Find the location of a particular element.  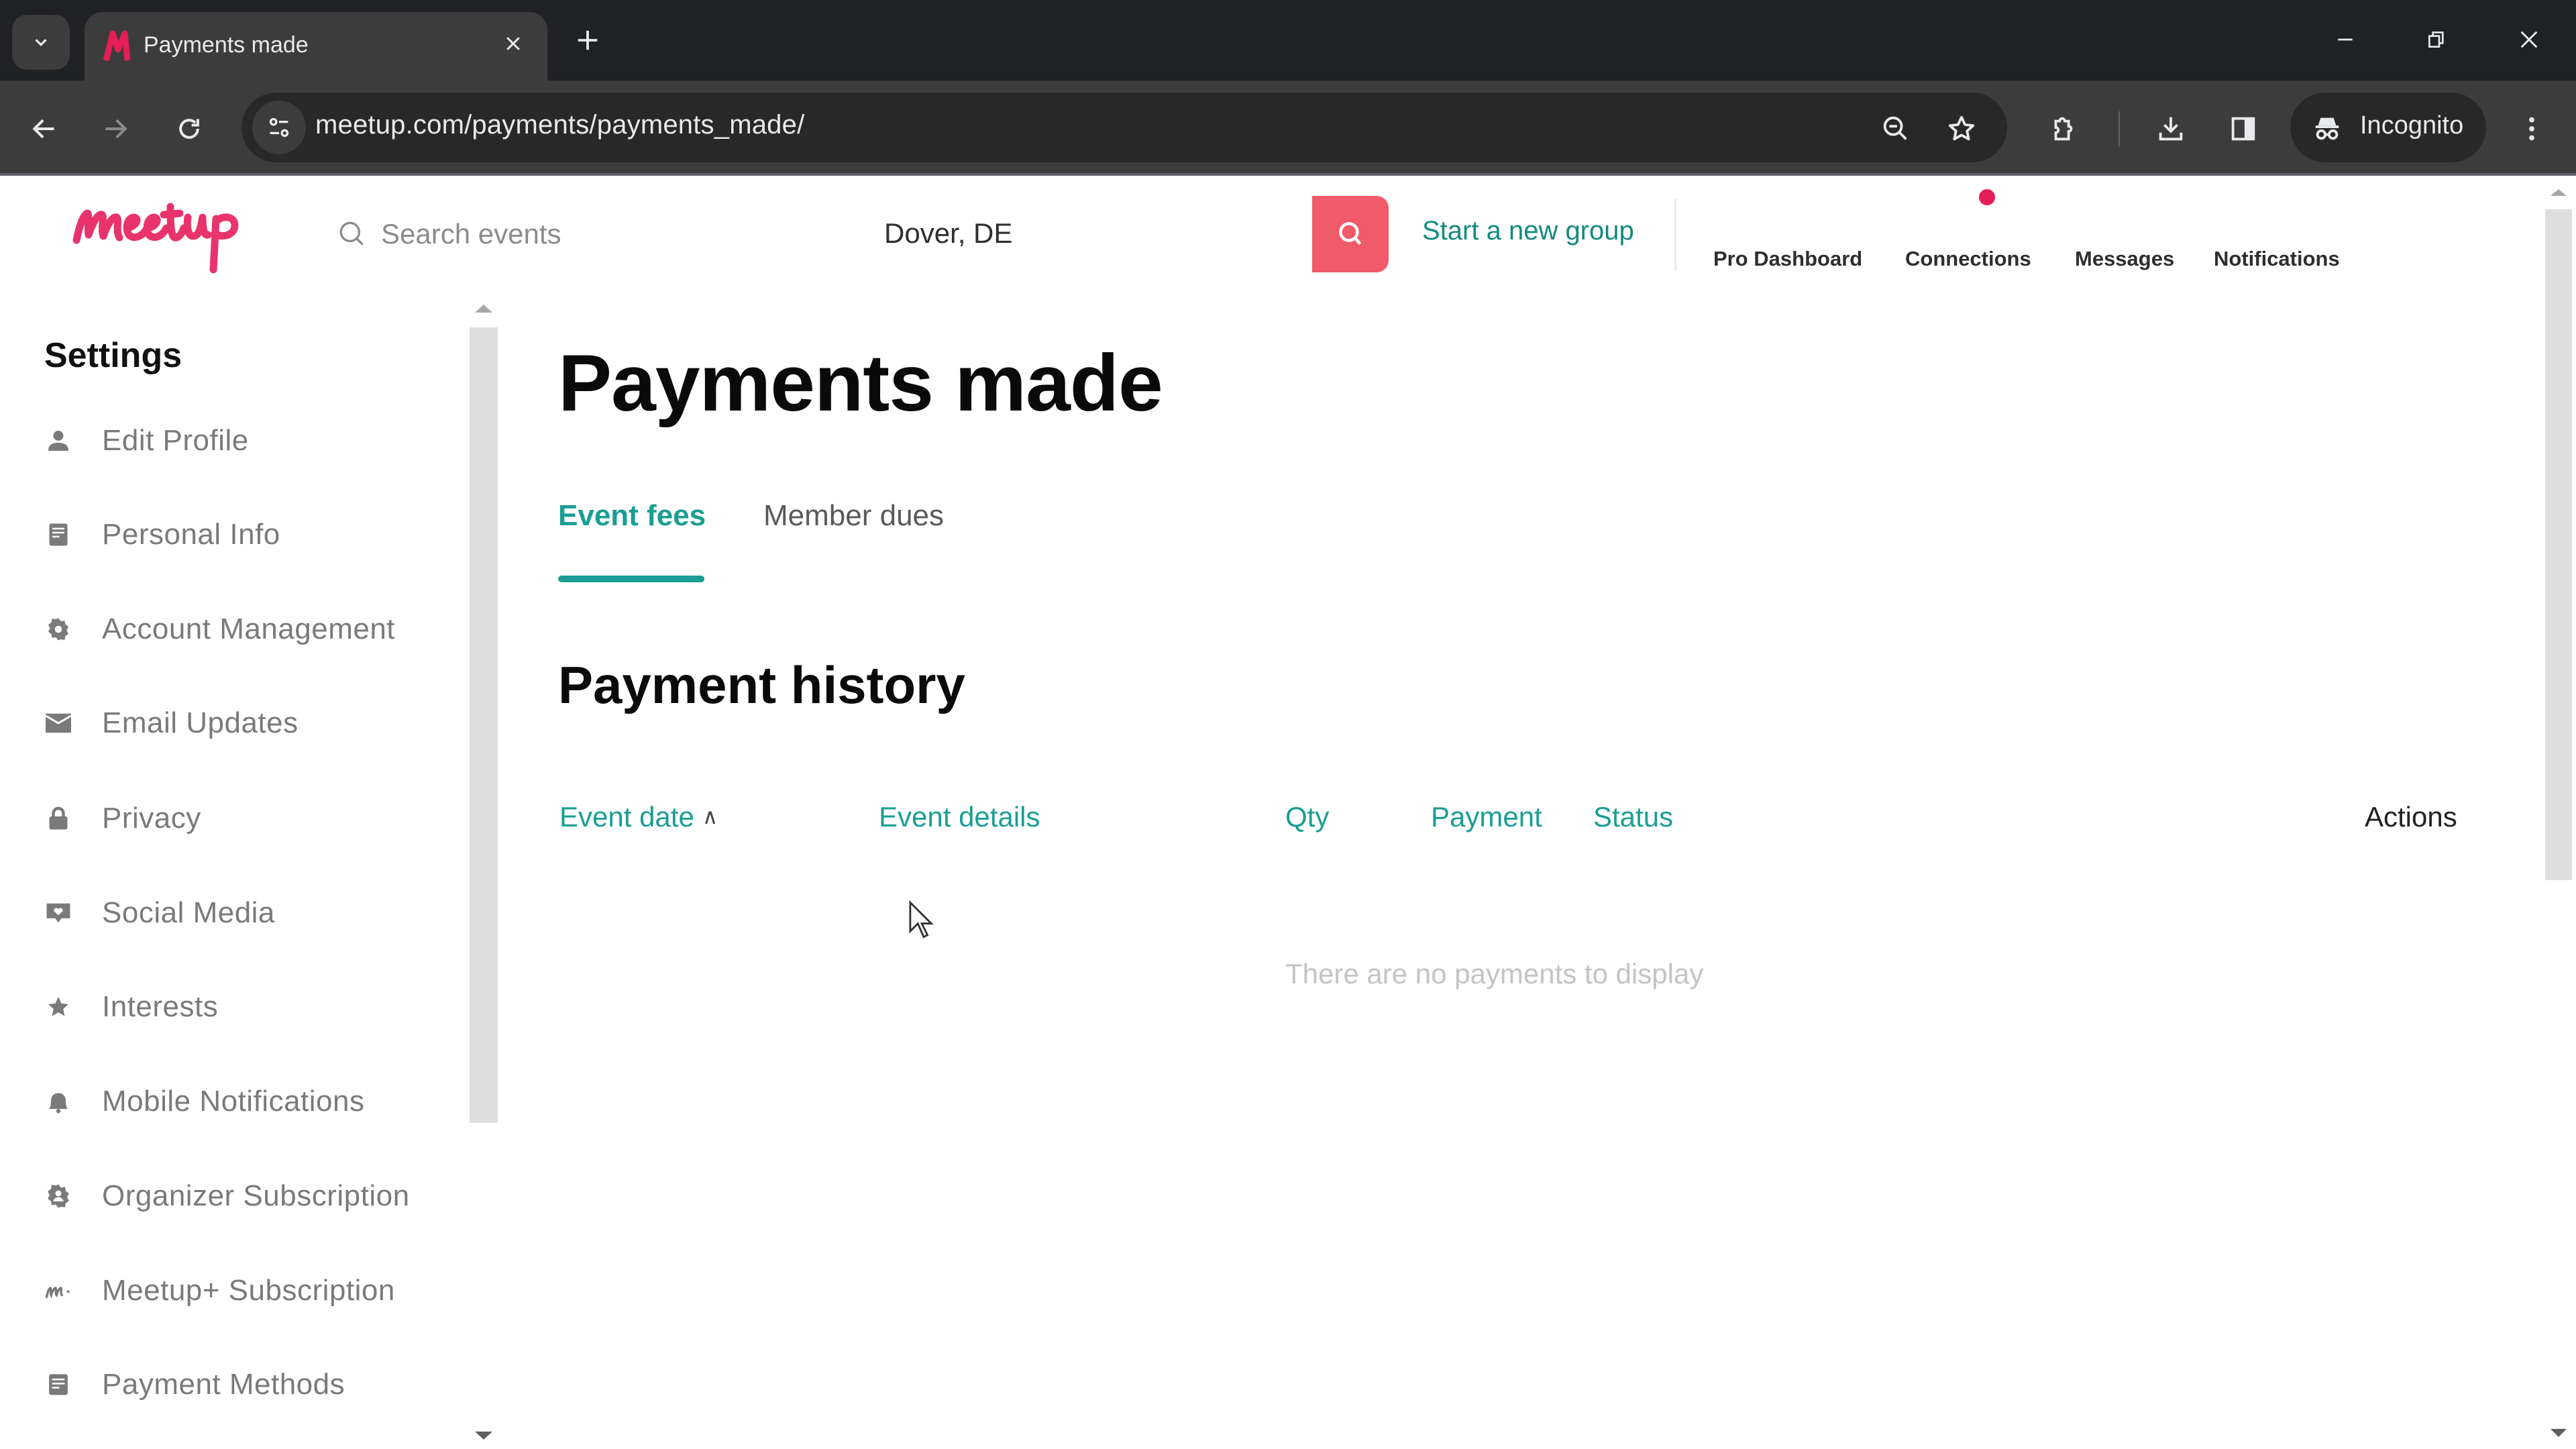

location-input is located at coordinates (1085, 233).